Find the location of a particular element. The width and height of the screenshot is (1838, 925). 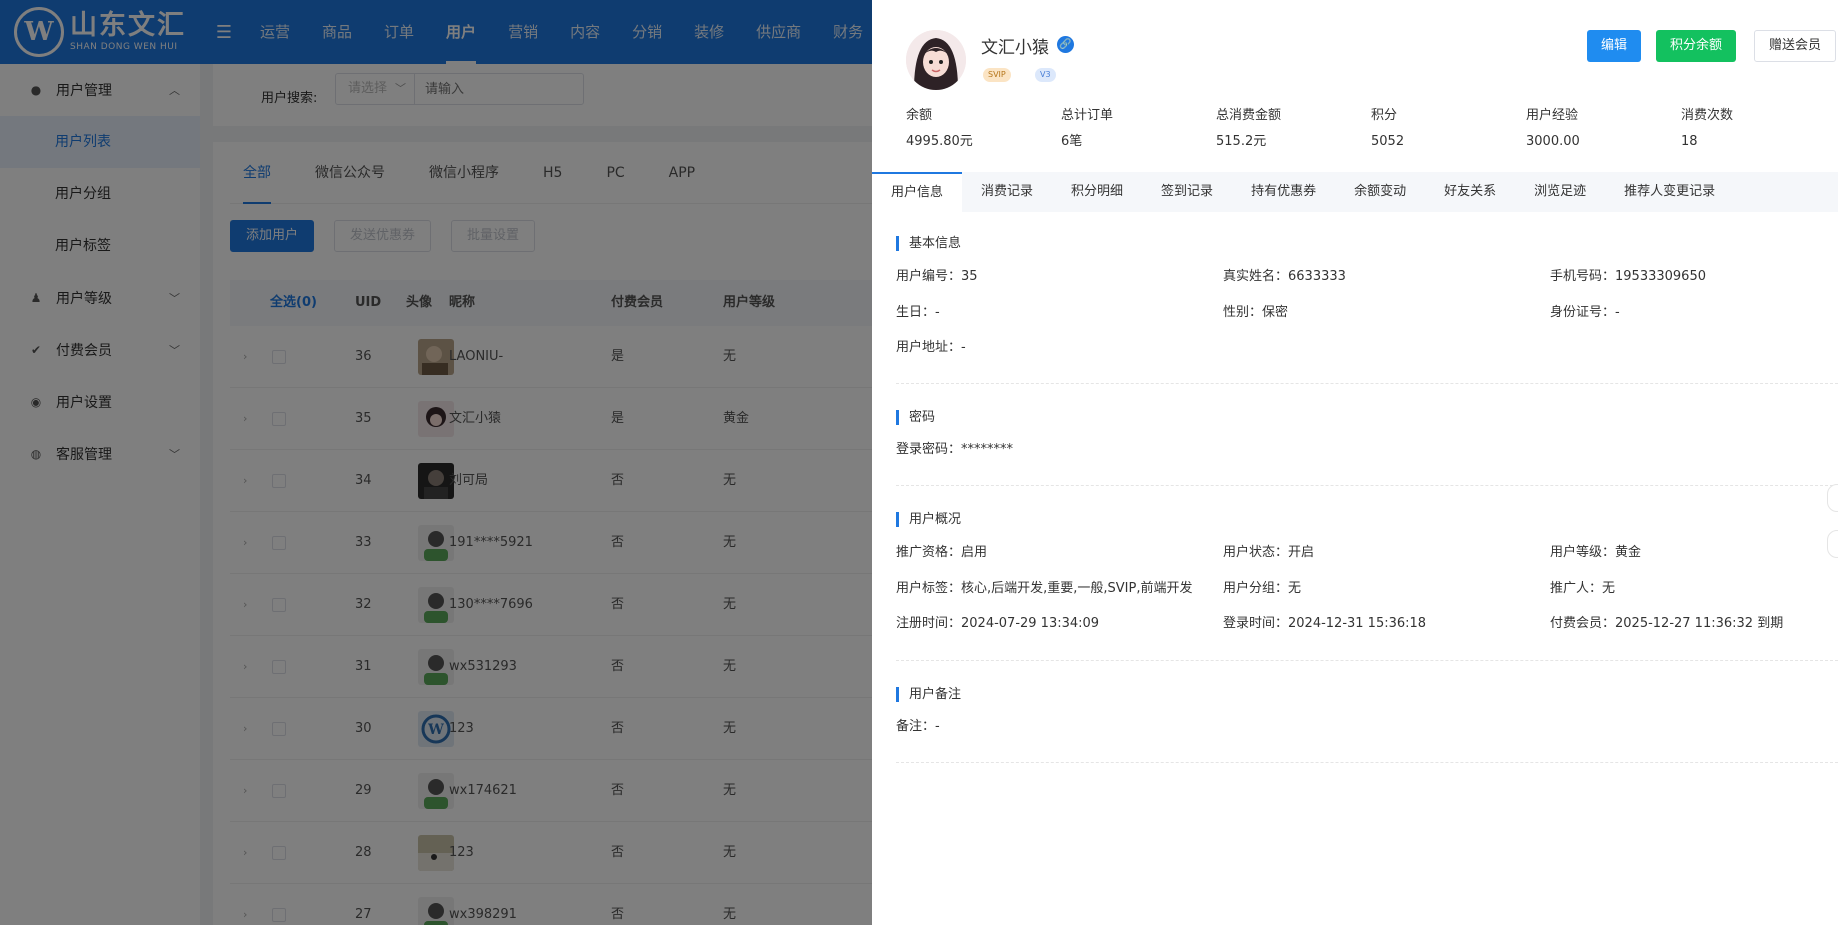

tab-friends: 好友关系 is located at coordinates (1470, 192).